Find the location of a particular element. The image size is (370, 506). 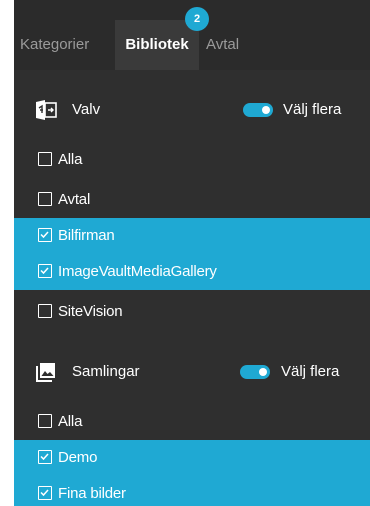

section-header-valv: Valv Välj flera is located at coordinates (192, 110).